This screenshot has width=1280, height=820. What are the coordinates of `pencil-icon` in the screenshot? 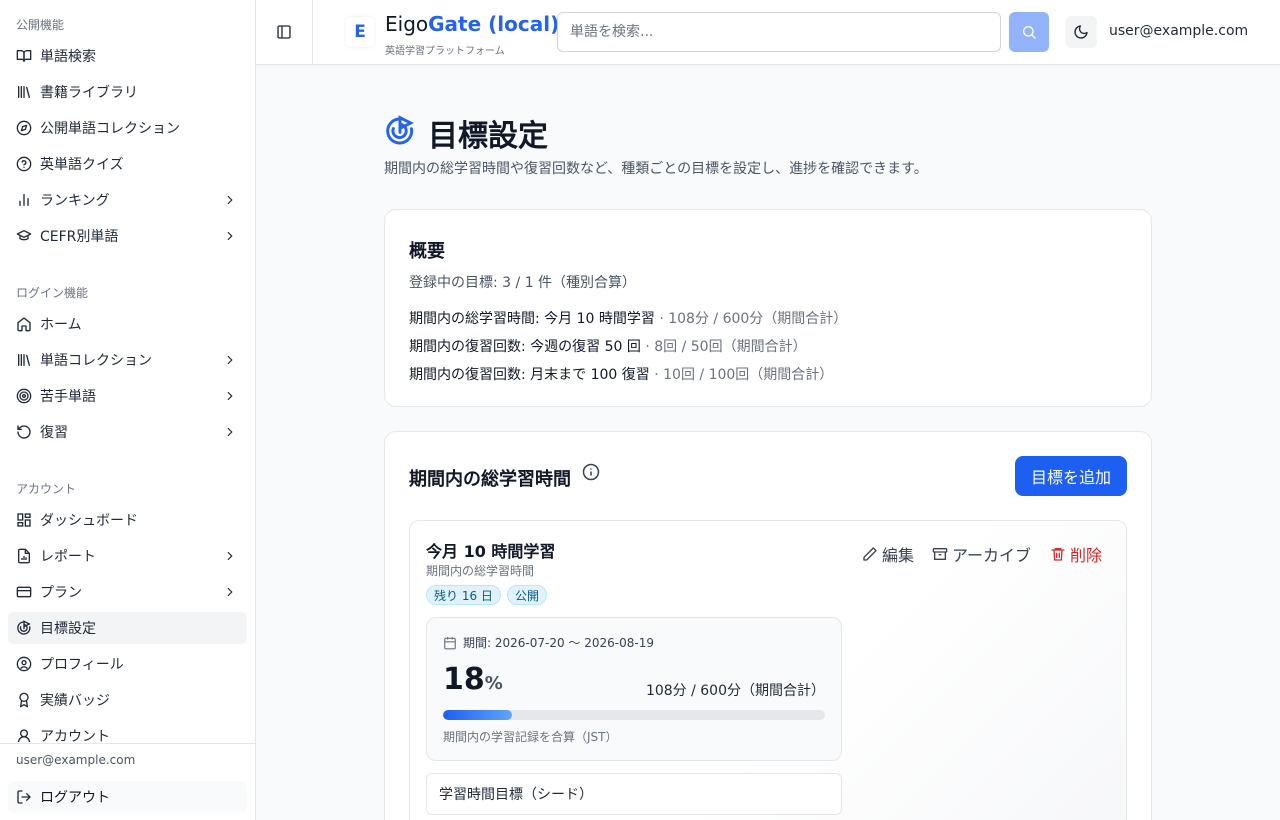 It's located at (870, 554).